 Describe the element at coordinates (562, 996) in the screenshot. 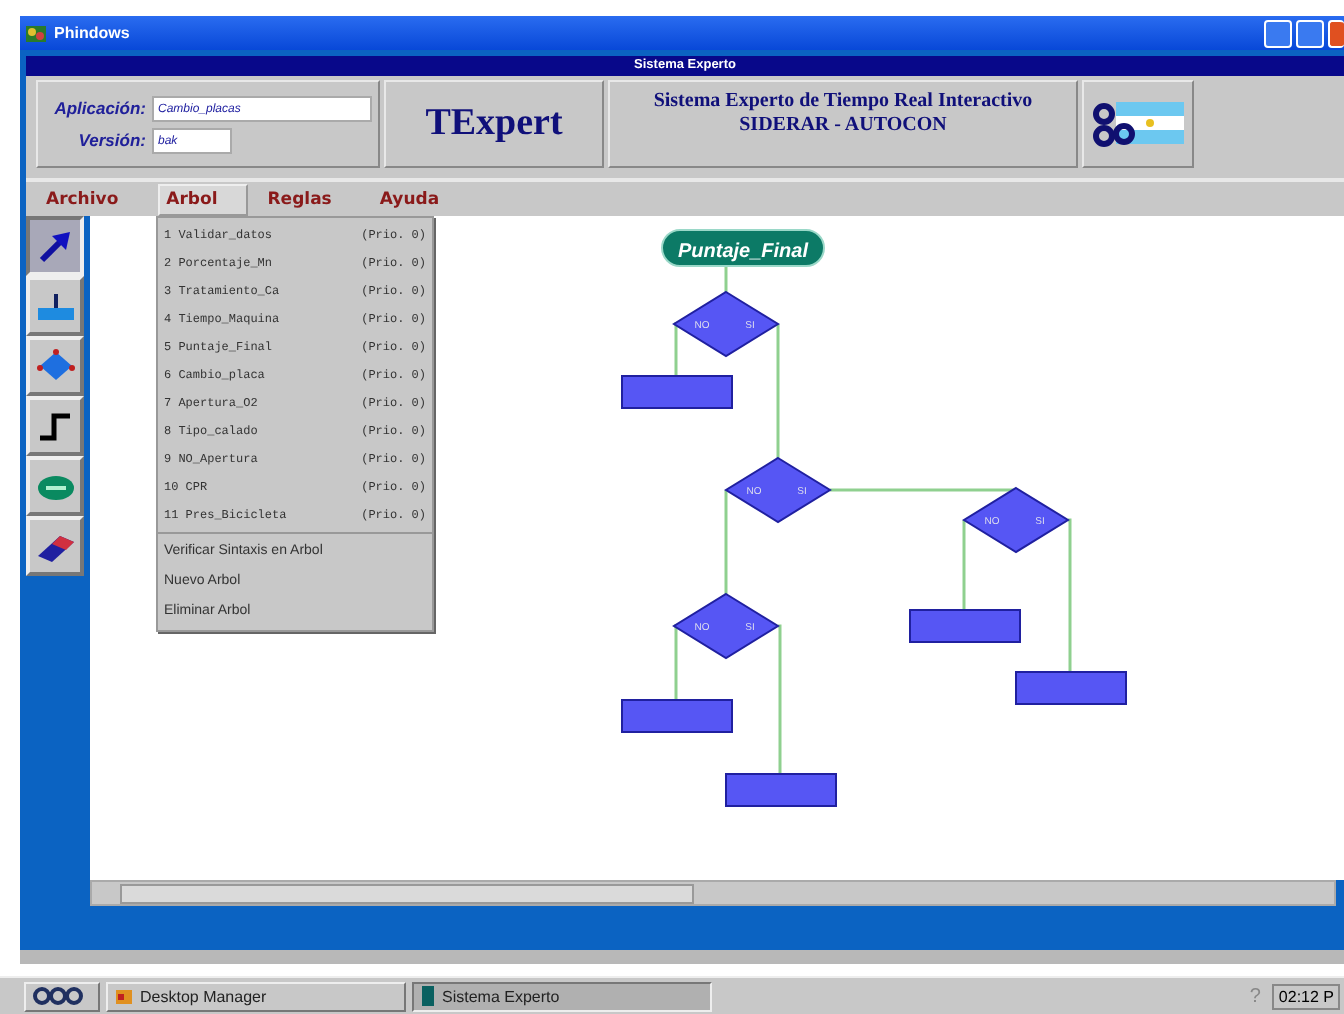

I see `taskbar-button: Sistema Experto` at that location.